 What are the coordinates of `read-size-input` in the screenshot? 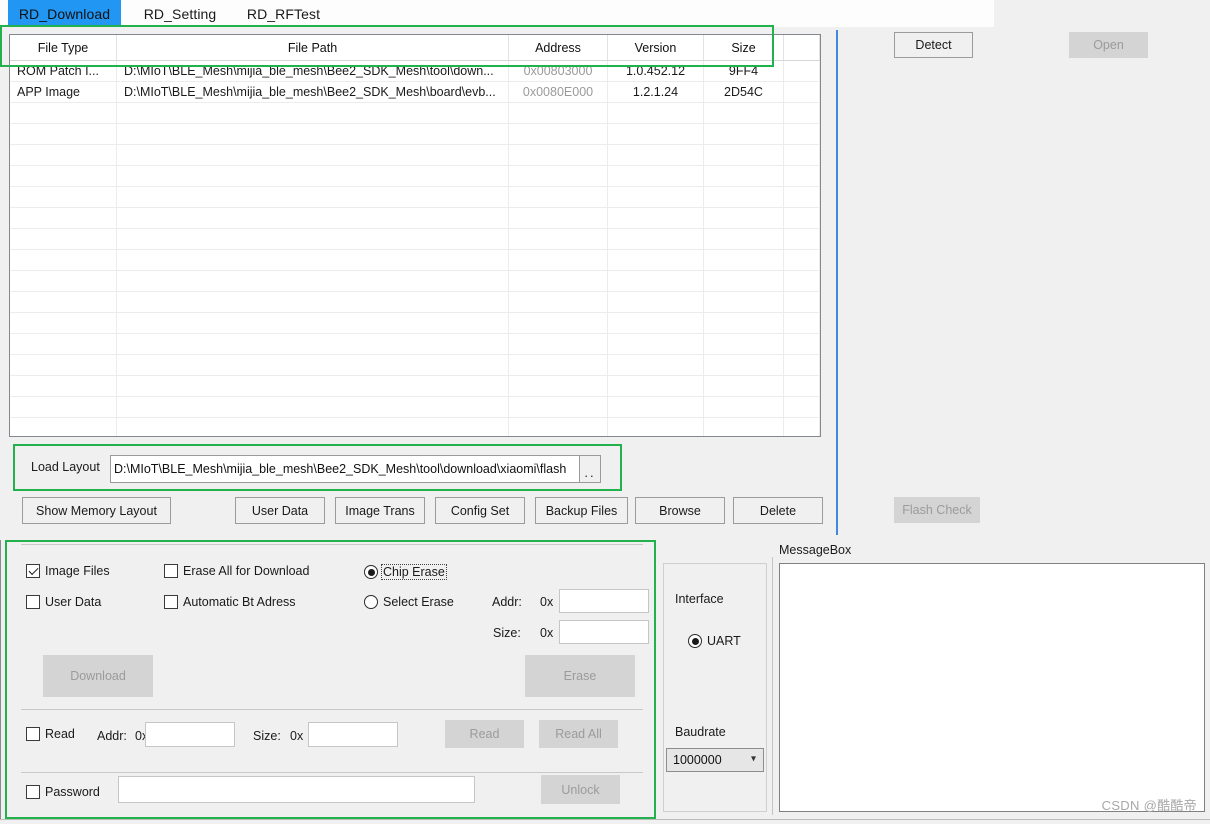 It's located at (353, 734).